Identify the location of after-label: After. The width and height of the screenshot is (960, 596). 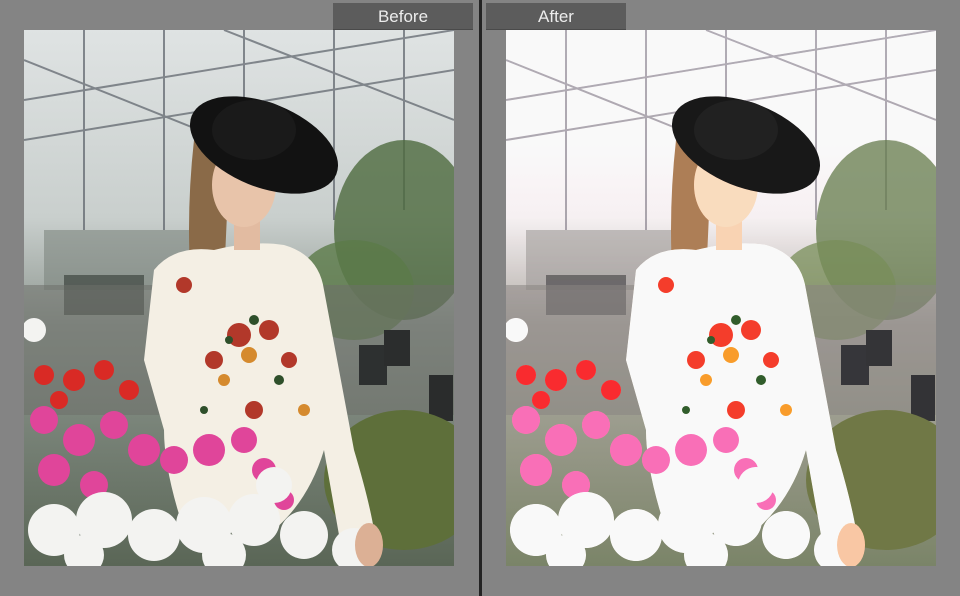
(556, 16).